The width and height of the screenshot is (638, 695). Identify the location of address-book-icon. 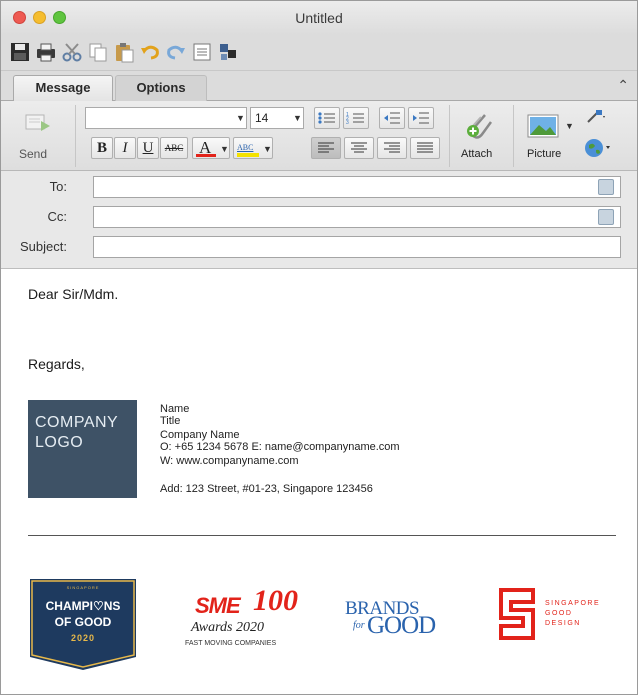
(202, 52).